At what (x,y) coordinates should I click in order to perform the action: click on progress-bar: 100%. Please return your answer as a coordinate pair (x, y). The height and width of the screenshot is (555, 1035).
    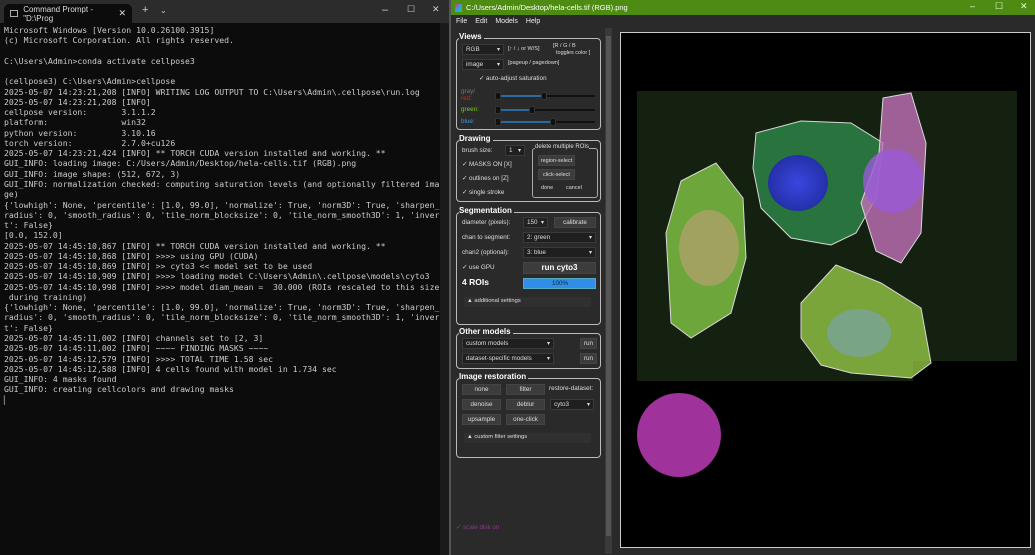
    Looking at the image, I should click on (559, 283).